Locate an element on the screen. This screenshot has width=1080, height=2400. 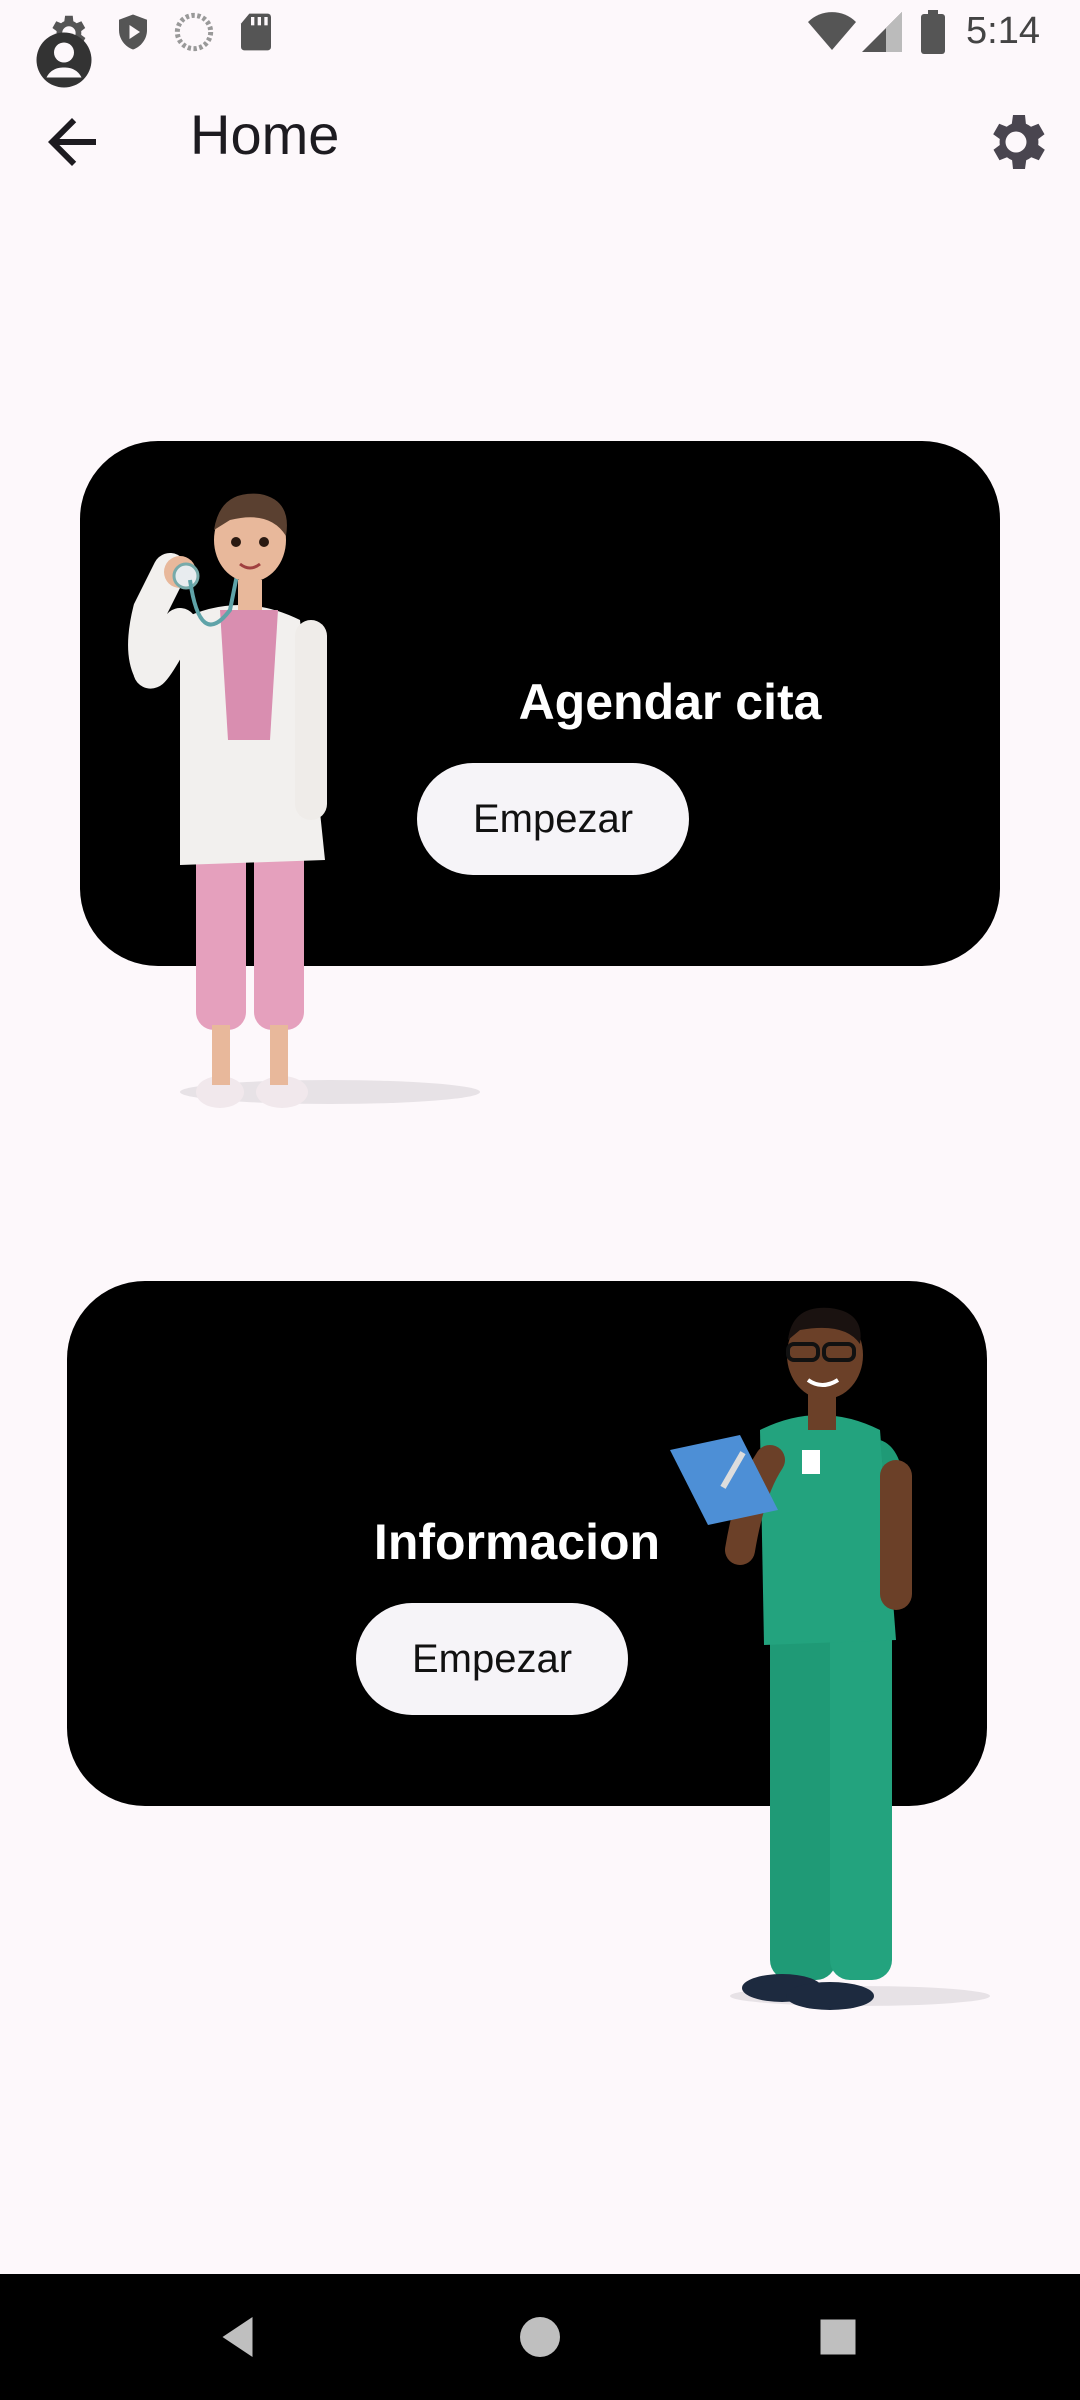
shield-icon is located at coordinates (133, 32).